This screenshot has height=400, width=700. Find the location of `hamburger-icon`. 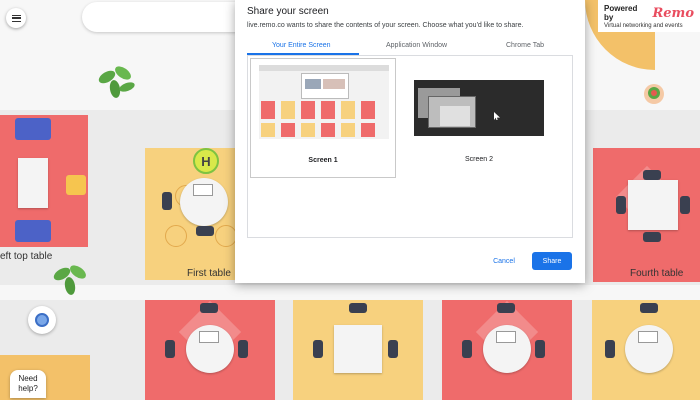

hamburger-icon is located at coordinates (16, 18).